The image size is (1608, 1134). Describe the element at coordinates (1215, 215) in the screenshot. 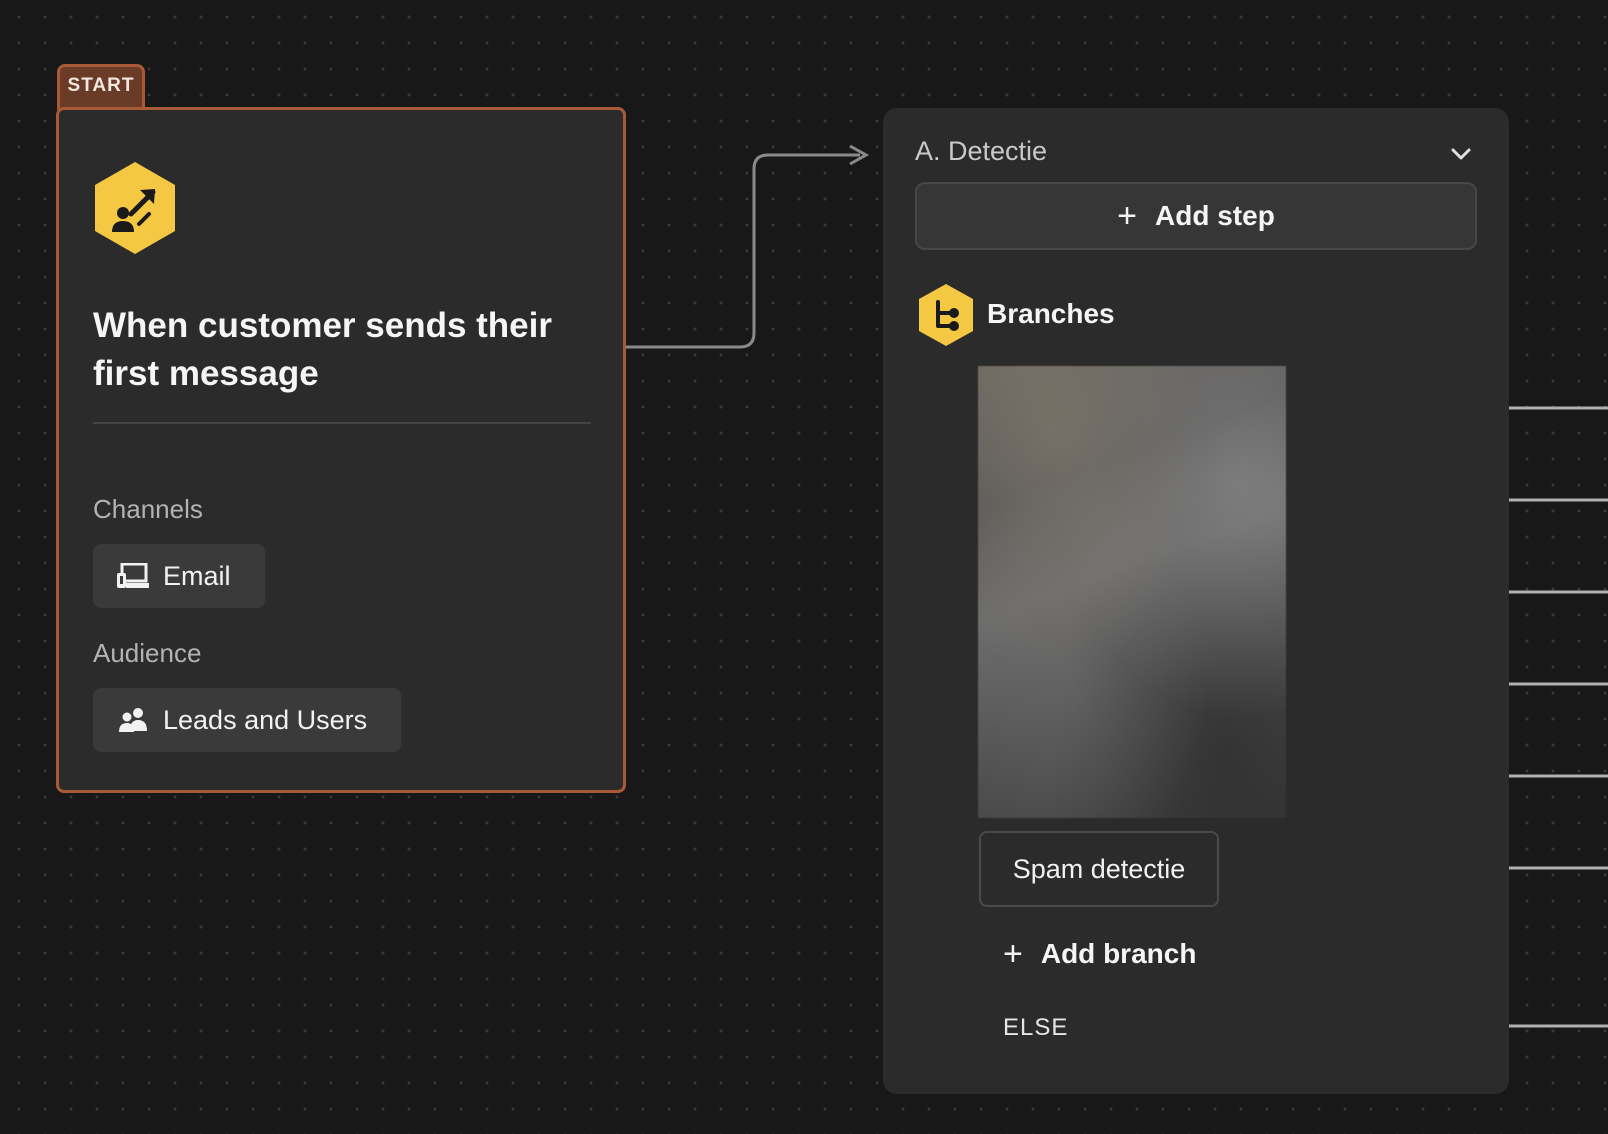

I see `add-step-label: Add step` at that location.